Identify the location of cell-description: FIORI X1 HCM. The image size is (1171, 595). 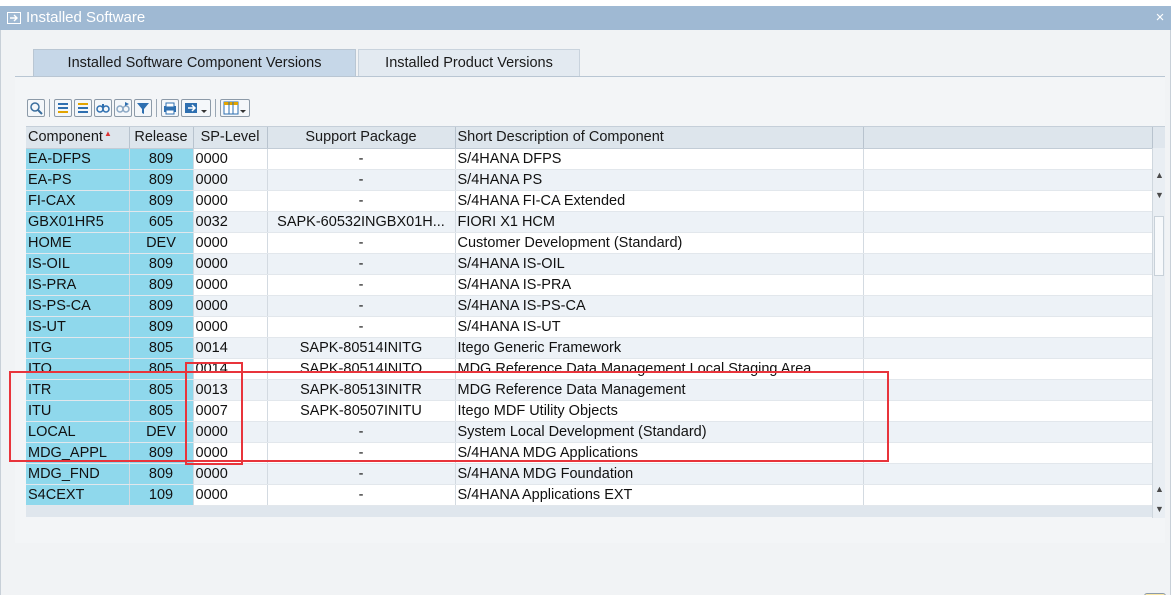
(659, 222).